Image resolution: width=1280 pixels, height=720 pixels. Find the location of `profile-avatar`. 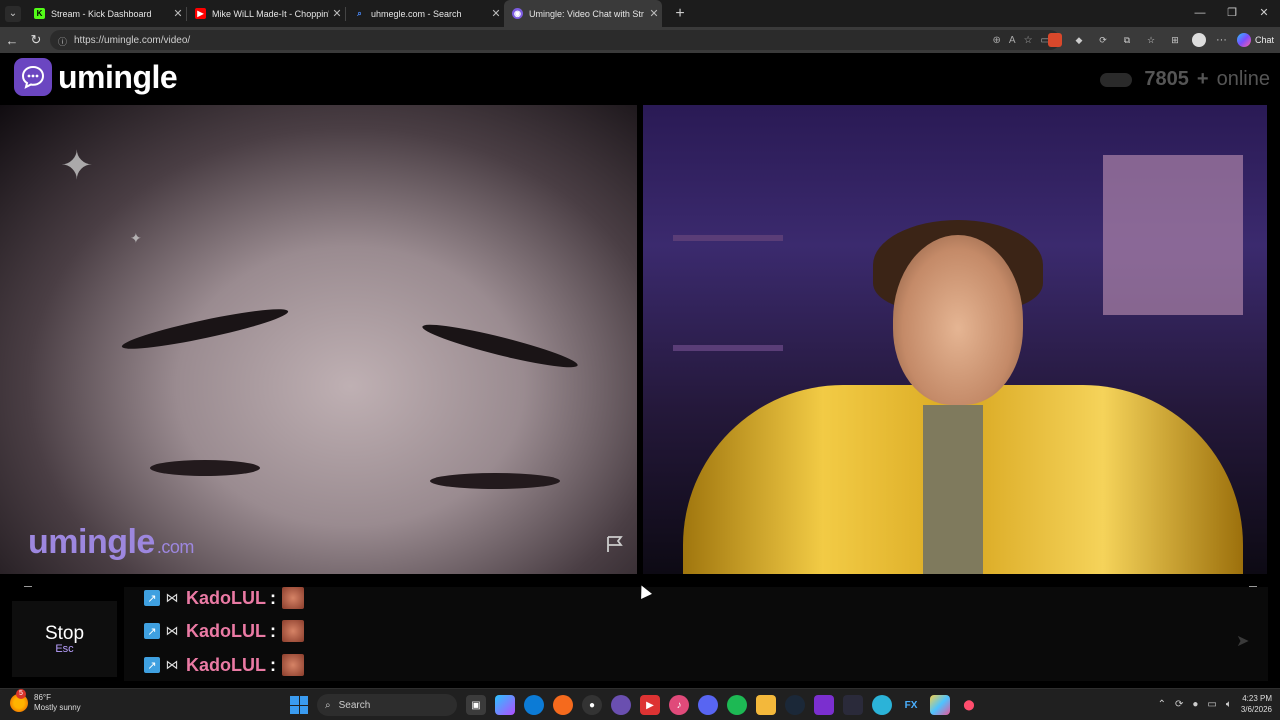

profile-avatar is located at coordinates (1198, 40).